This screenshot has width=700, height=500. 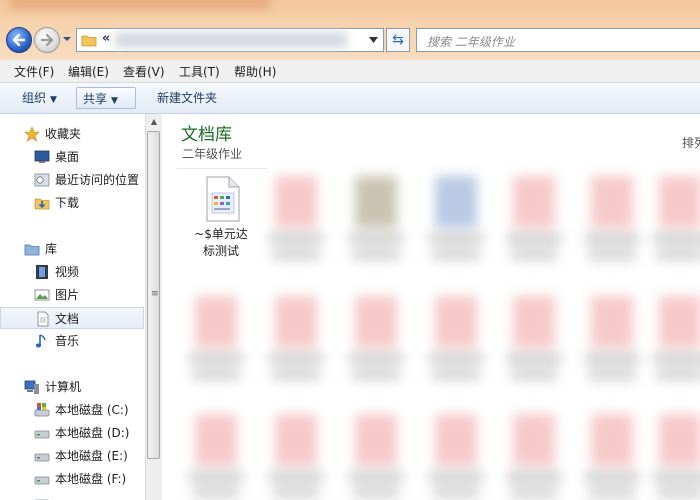 What do you see at coordinates (67, 39) in the screenshot?
I see `recent-pages-dropdown-icon` at bounding box center [67, 39].